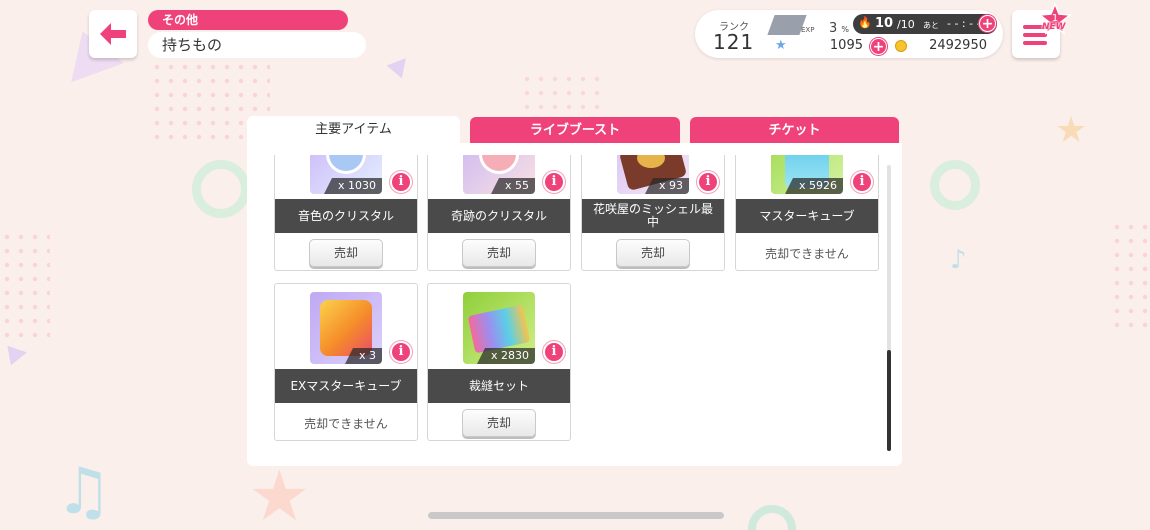 This screenshot has height=530, width=1150. I want to click on arrow-left-icon, so click(113, 34).